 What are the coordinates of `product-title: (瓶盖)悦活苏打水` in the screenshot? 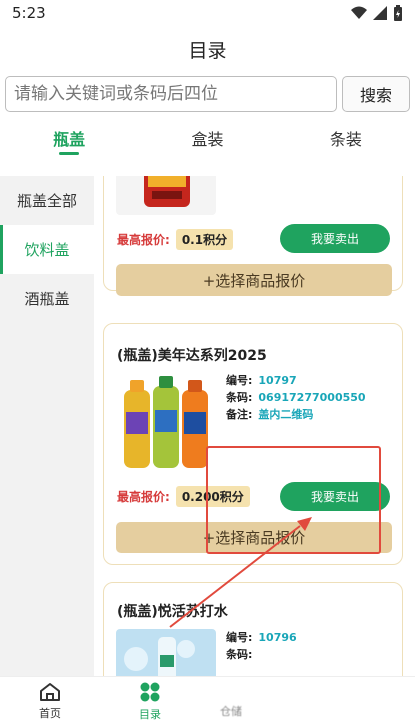 It's located at (172, 612).